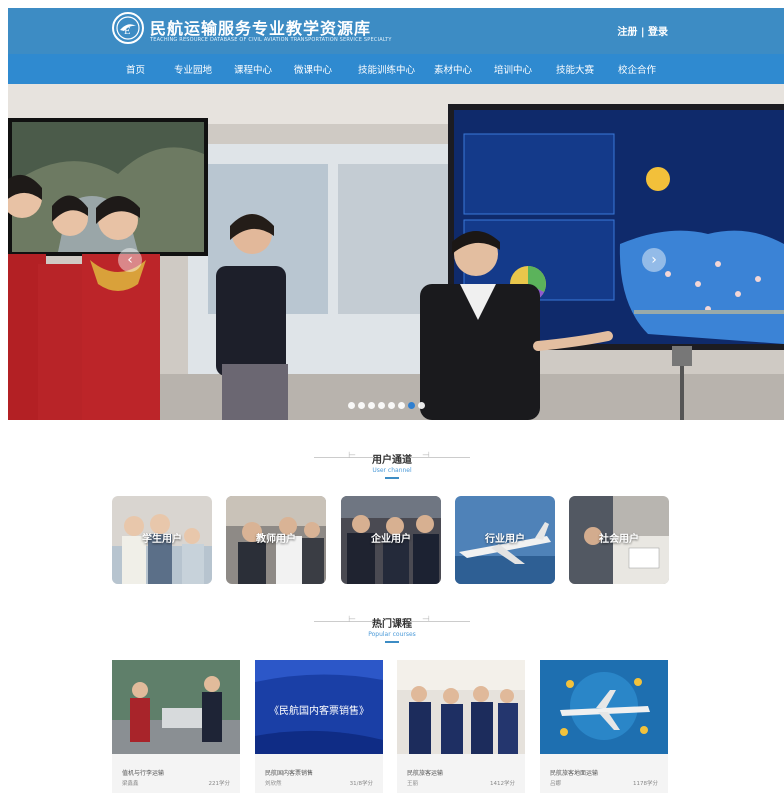 The height and width of the screenshot is (793, 784). Describe the element at coordinates (127, 32) in the screenshot. I see `svg-text: E` at that location.